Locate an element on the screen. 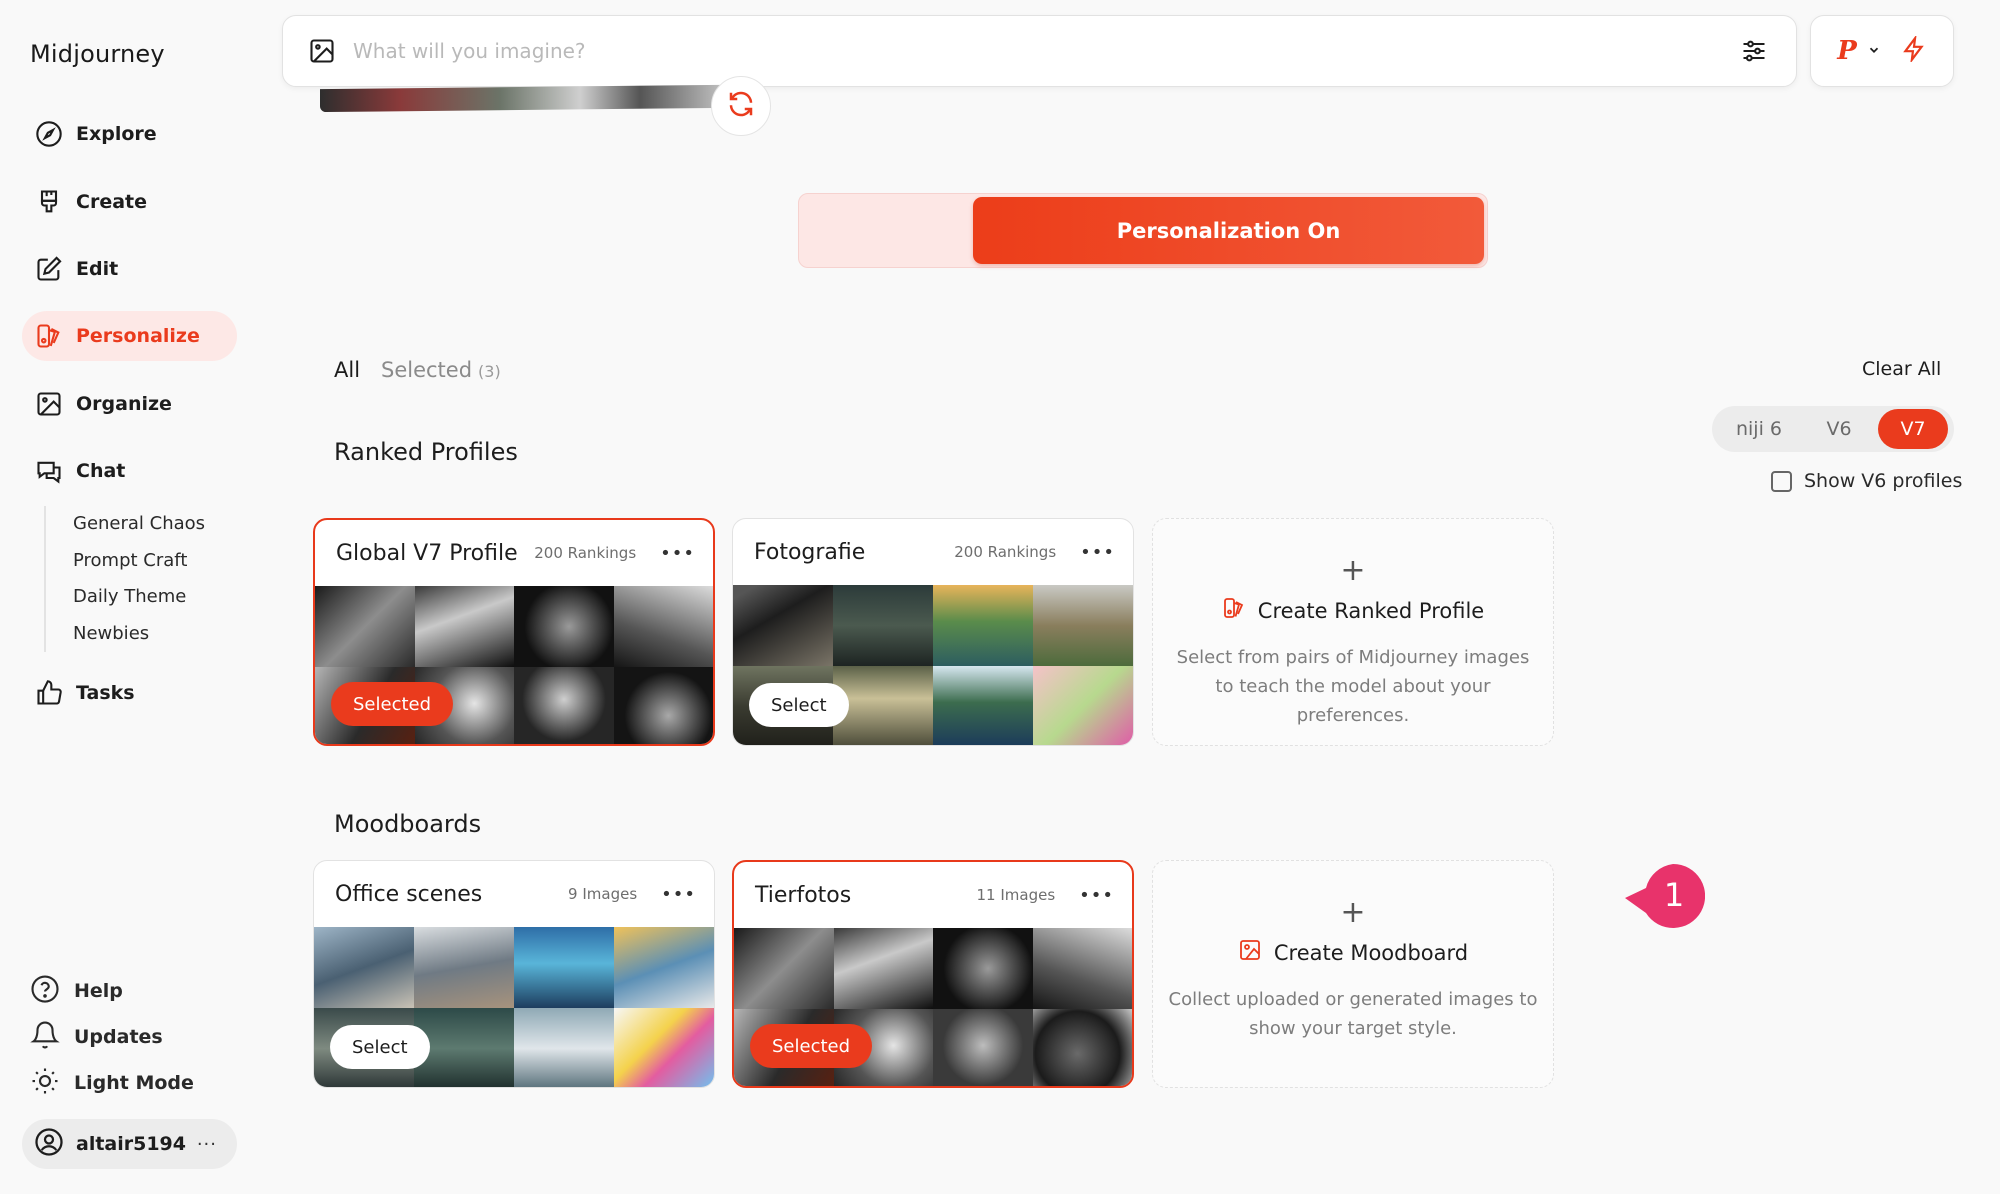  light-mode-toggle: Light Mode is located at coordinates (112, 1083).